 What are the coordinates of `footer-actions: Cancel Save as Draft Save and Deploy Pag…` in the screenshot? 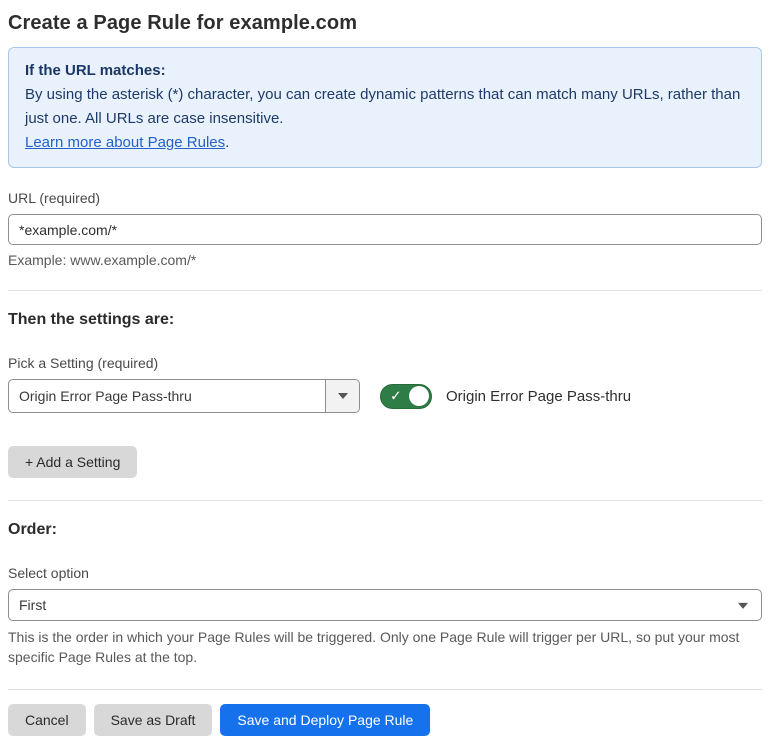 It's located at (385, 720).